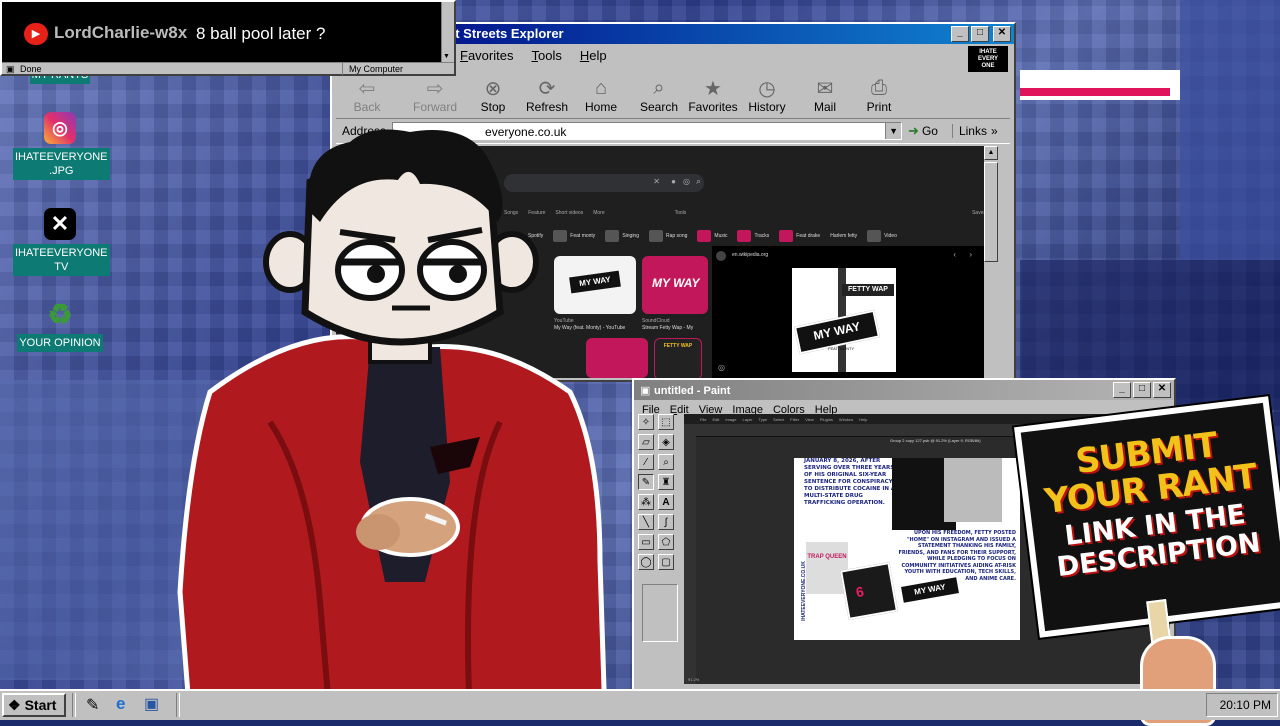 This screenshot has height=726, width=1280. Describe the element at coordinates (863, 419) in the screenshot. I see `ps-menu-item: Help` at that location.